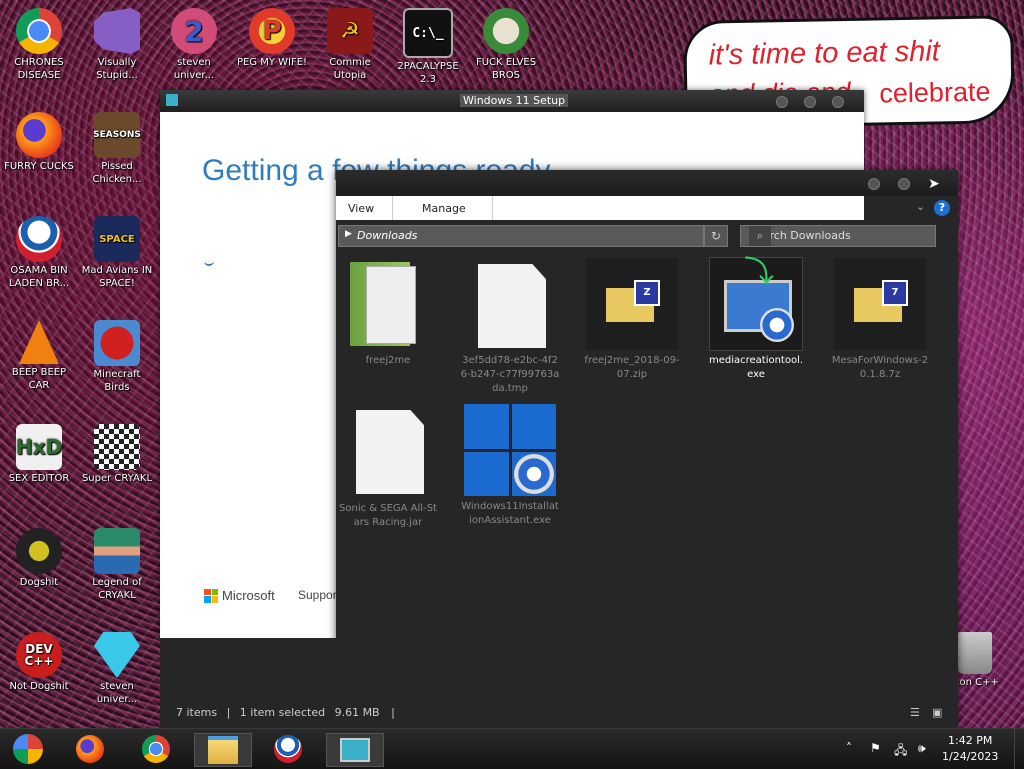 Image resolution: width=1024 pixels, height=769 pixels. What do you see at coordinates (756, 319) in the screenshot?
I see `file-item-selected: ⤵ mediacreationtool.exe` at bounding box center [756, 319].